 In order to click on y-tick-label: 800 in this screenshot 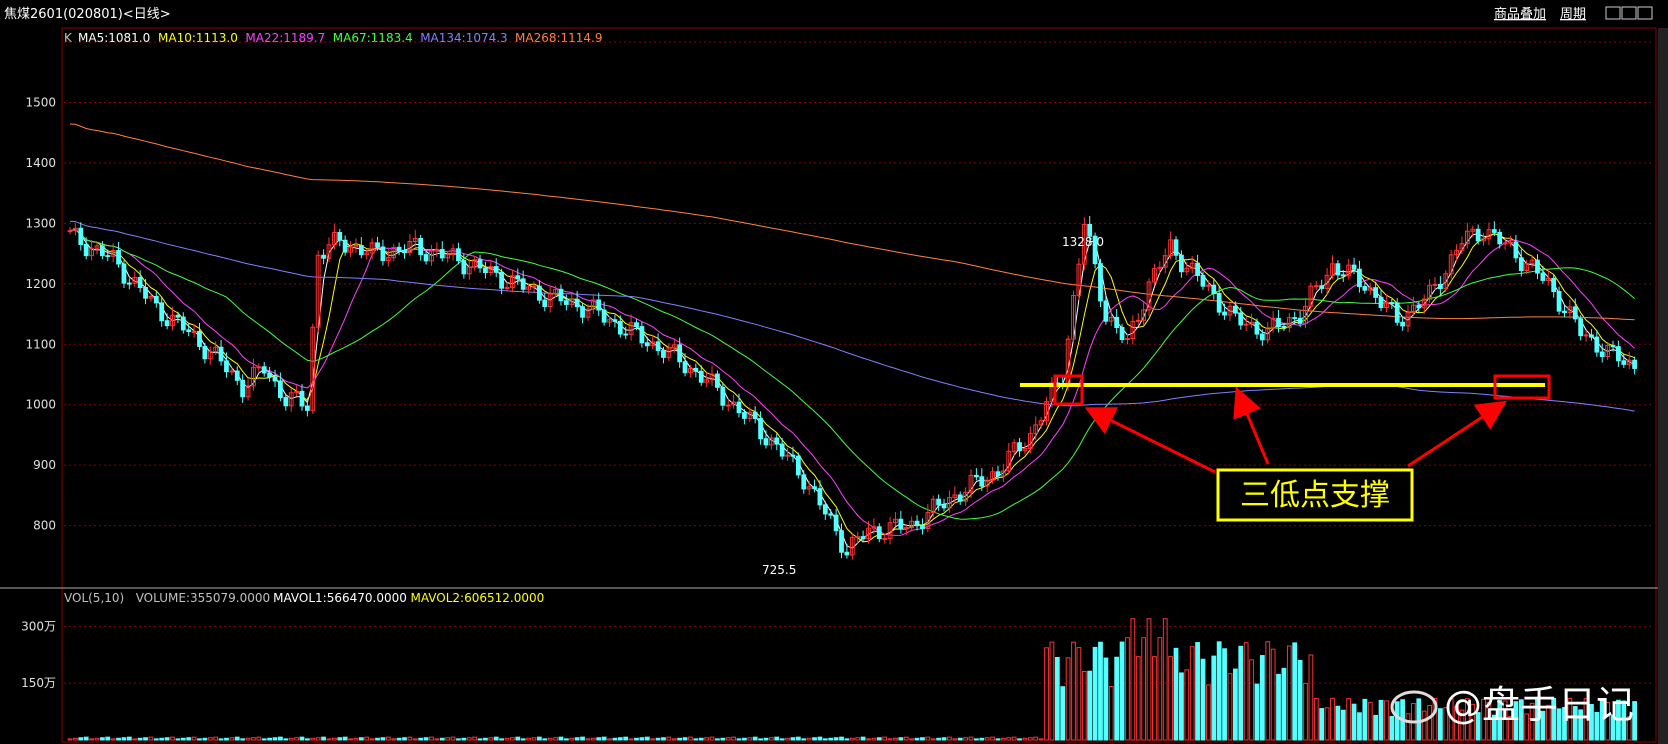, I will do `click(44, 526)`.